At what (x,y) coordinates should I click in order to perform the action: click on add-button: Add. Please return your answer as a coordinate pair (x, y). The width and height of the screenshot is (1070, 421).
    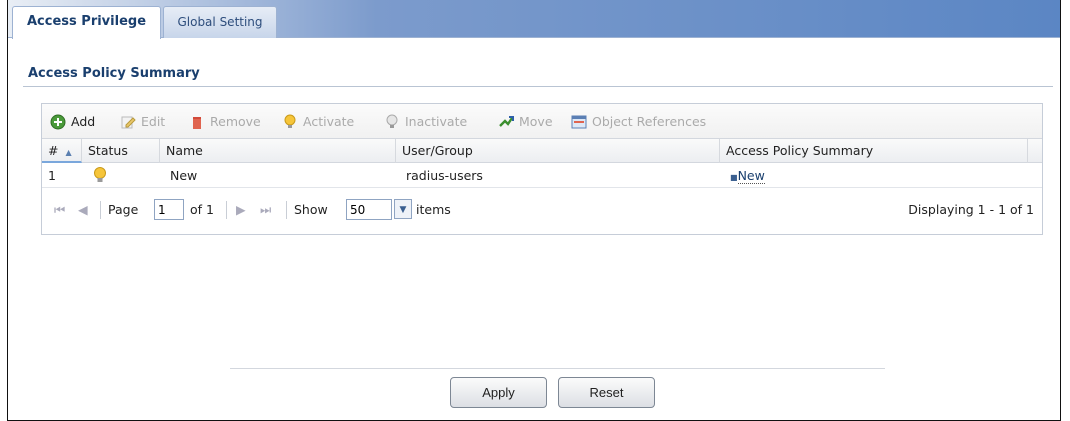
    Looking at the image, I should click on (72, 122).